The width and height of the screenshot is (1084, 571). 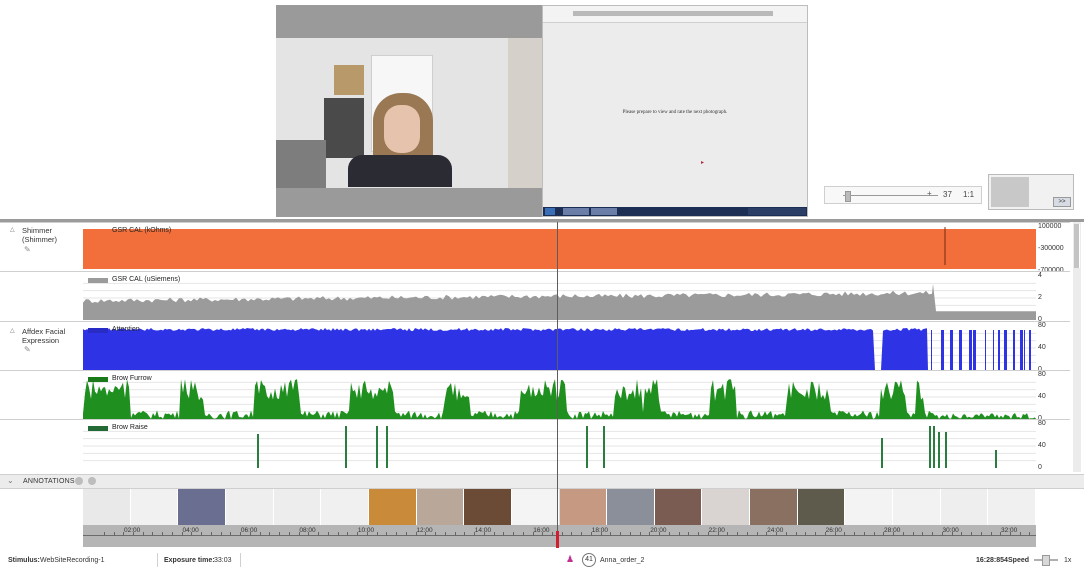 What do you see at coordinates (24, 560) in the screenshot?
I see `stimulus-label: Stimulus:` at bounding box center [24, 560].